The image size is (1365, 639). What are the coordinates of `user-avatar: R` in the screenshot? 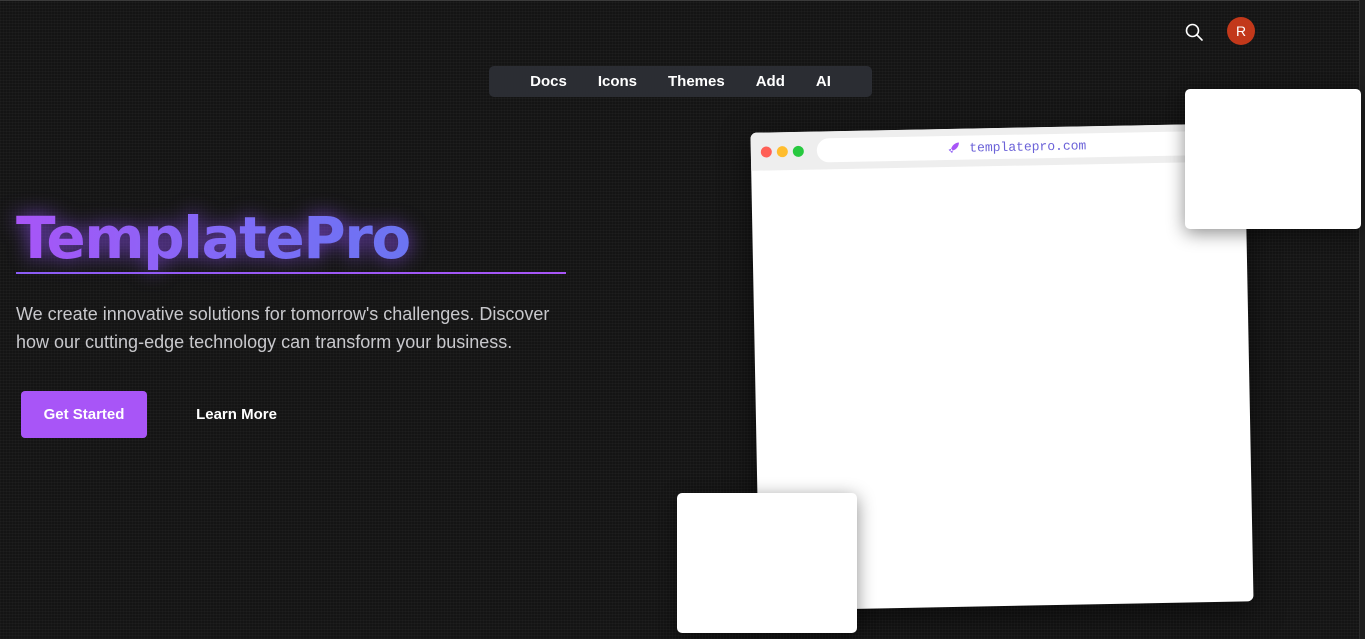 It's located at (1241, 31).